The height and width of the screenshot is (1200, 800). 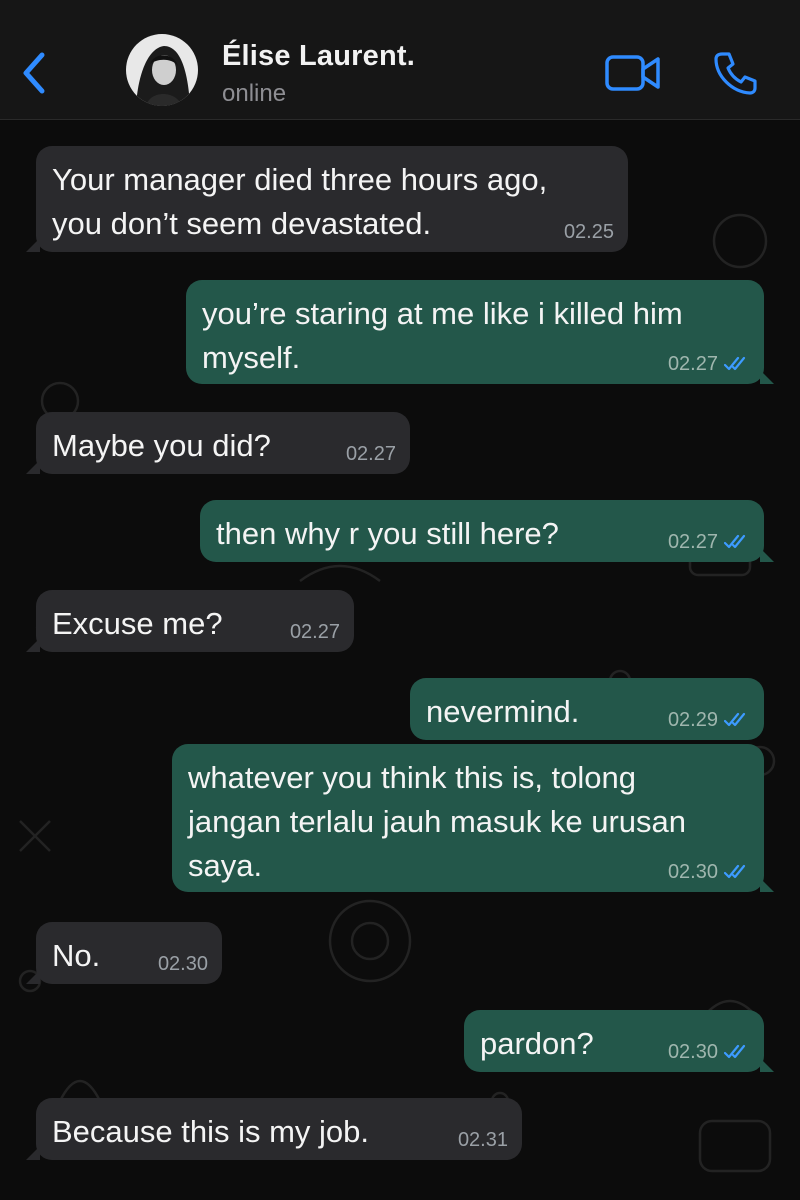 What do you see at coordinates (587, 709) in the screenshot?
I see `outgoing-message: nevermind. 02.29` at bounding box center [587, 709].